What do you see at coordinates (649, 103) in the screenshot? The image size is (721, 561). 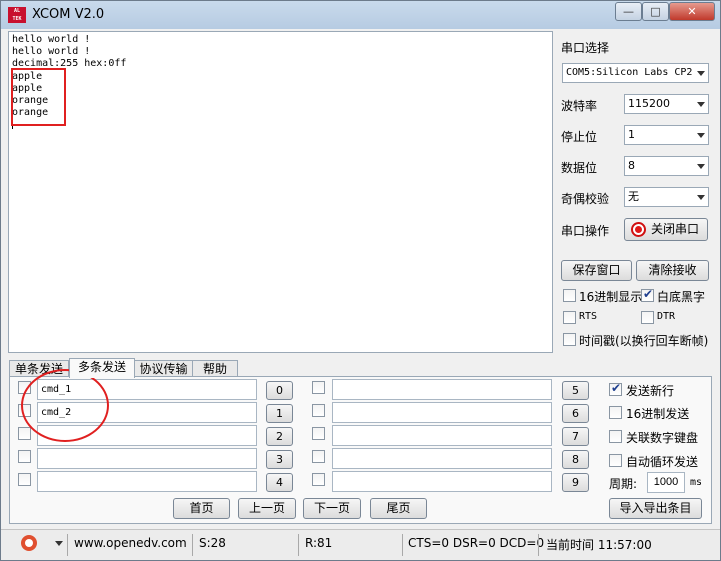 I see `baud-value: 115200` at bounding box center [649, 103].